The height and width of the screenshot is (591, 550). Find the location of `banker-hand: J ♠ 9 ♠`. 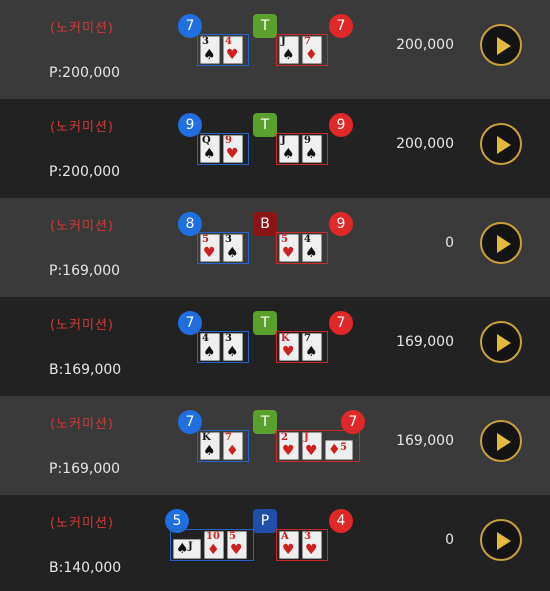

banker-hand: J ♠ 9 ♠ is located at coordinates (302, 149).